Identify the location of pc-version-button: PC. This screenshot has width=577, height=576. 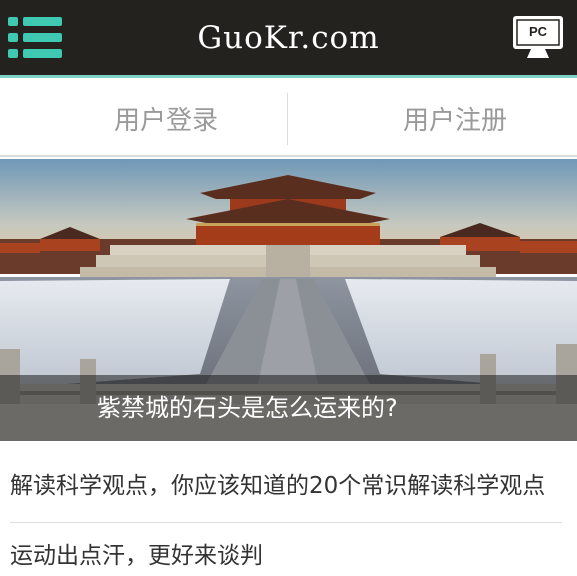
(538, 37).